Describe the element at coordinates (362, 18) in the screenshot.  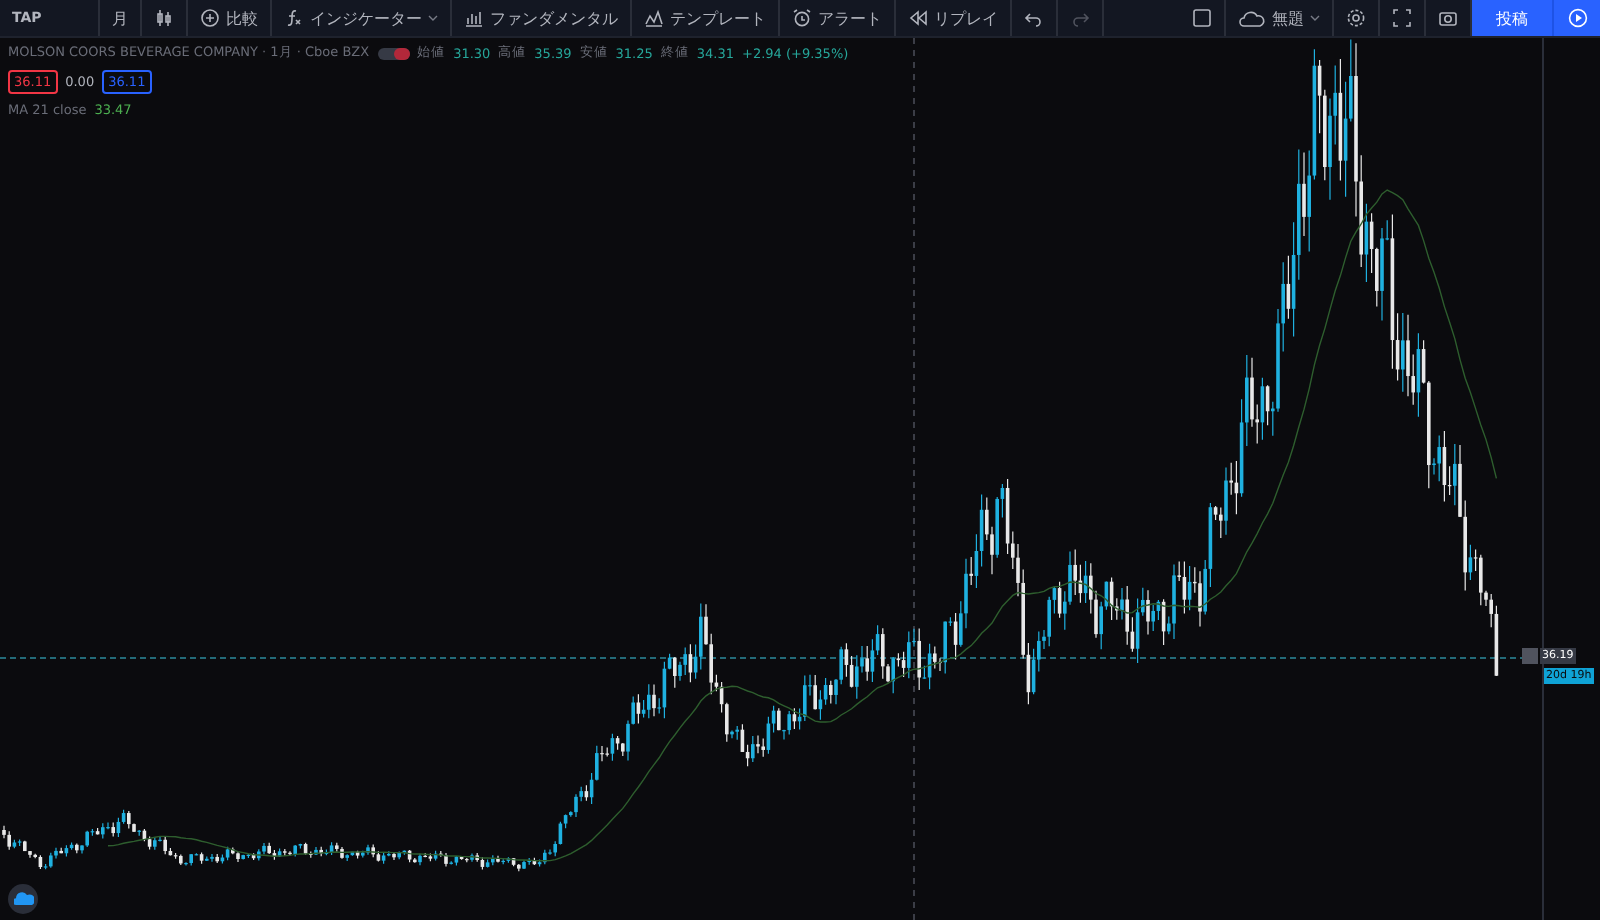
I see `indicators-button: インジケーター` at that location.